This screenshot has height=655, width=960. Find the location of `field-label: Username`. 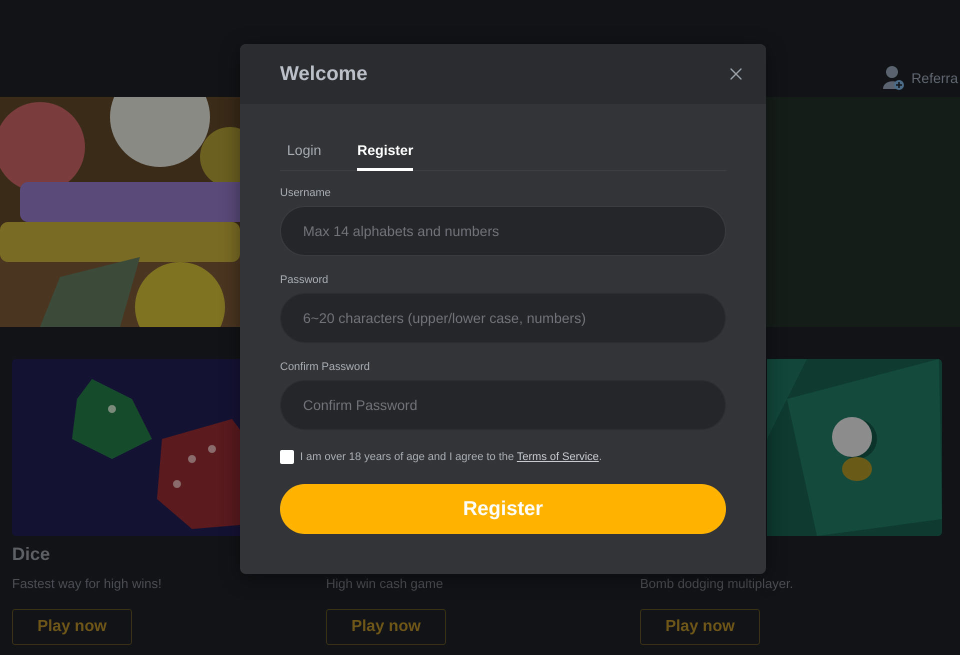

field-label: Username is located at coordinates (306, 193).